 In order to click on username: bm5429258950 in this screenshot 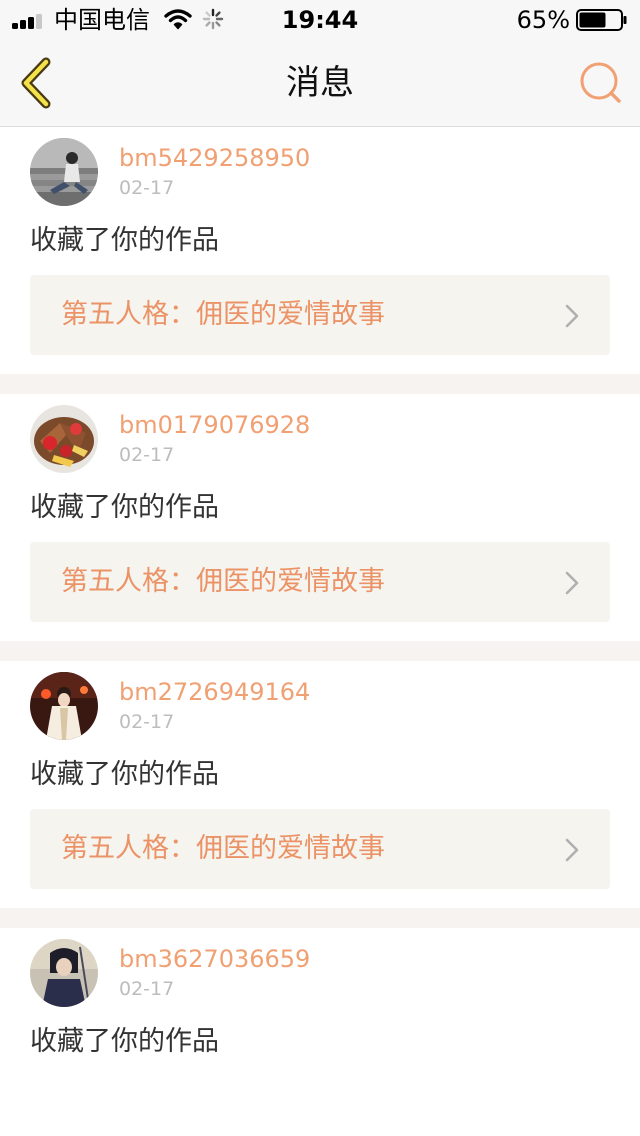, I will do `click(214, 158)`.